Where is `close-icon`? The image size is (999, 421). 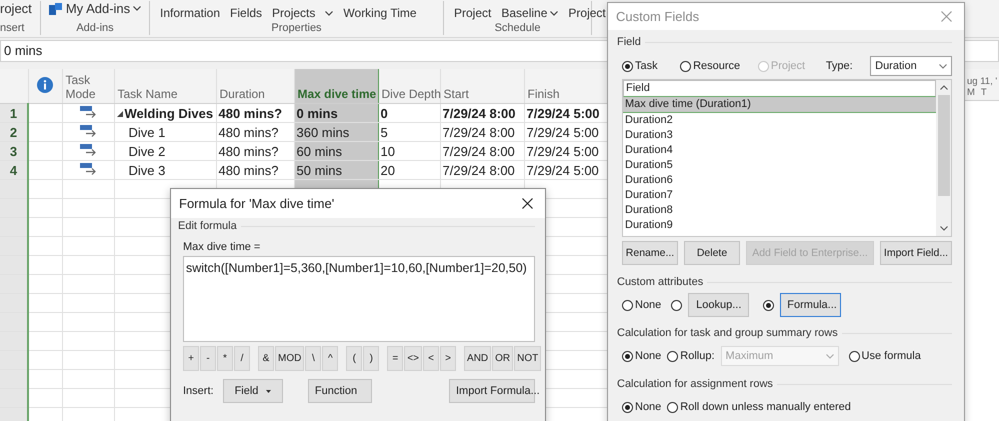
close-icon is located at coordinates (527, 203).